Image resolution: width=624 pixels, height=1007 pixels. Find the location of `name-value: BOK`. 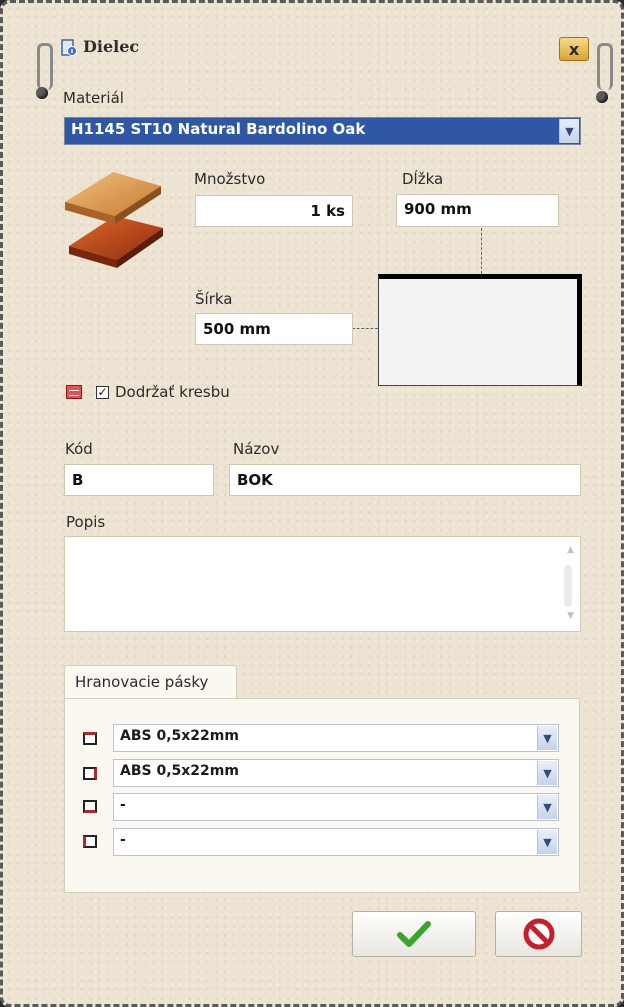

name-value: BOK is located at coordinates (255, 480).